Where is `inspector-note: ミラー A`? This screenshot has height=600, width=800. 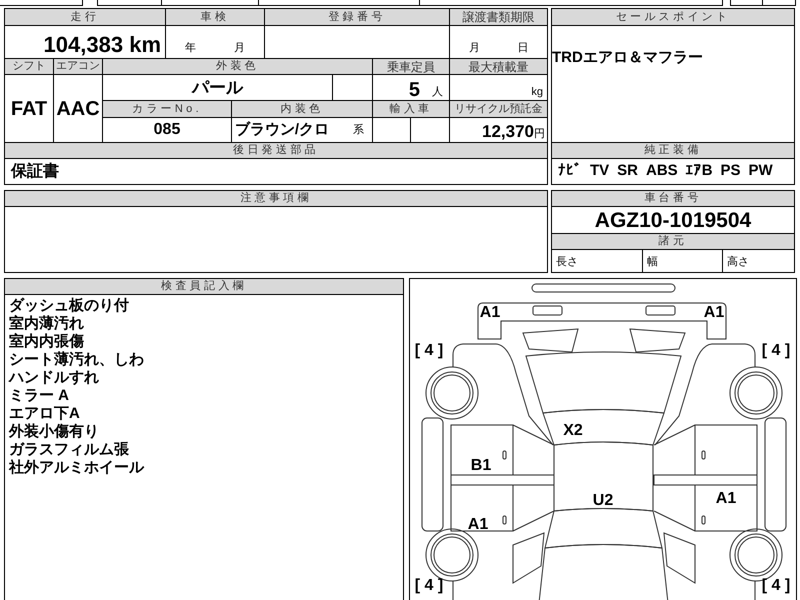 inspector-note: ミラー A is located at coordinates (39, 396).